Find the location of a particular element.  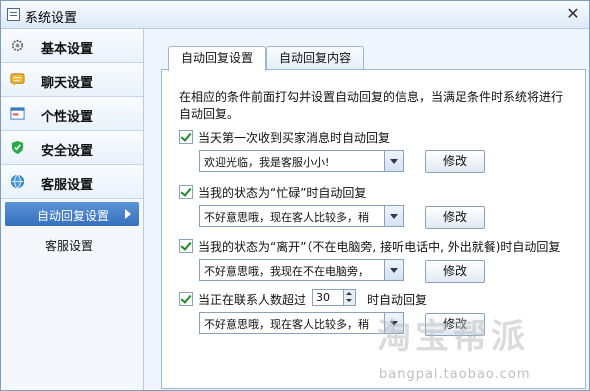

rule-3-edit-button: 修改 is located at coordinates (455, 271).